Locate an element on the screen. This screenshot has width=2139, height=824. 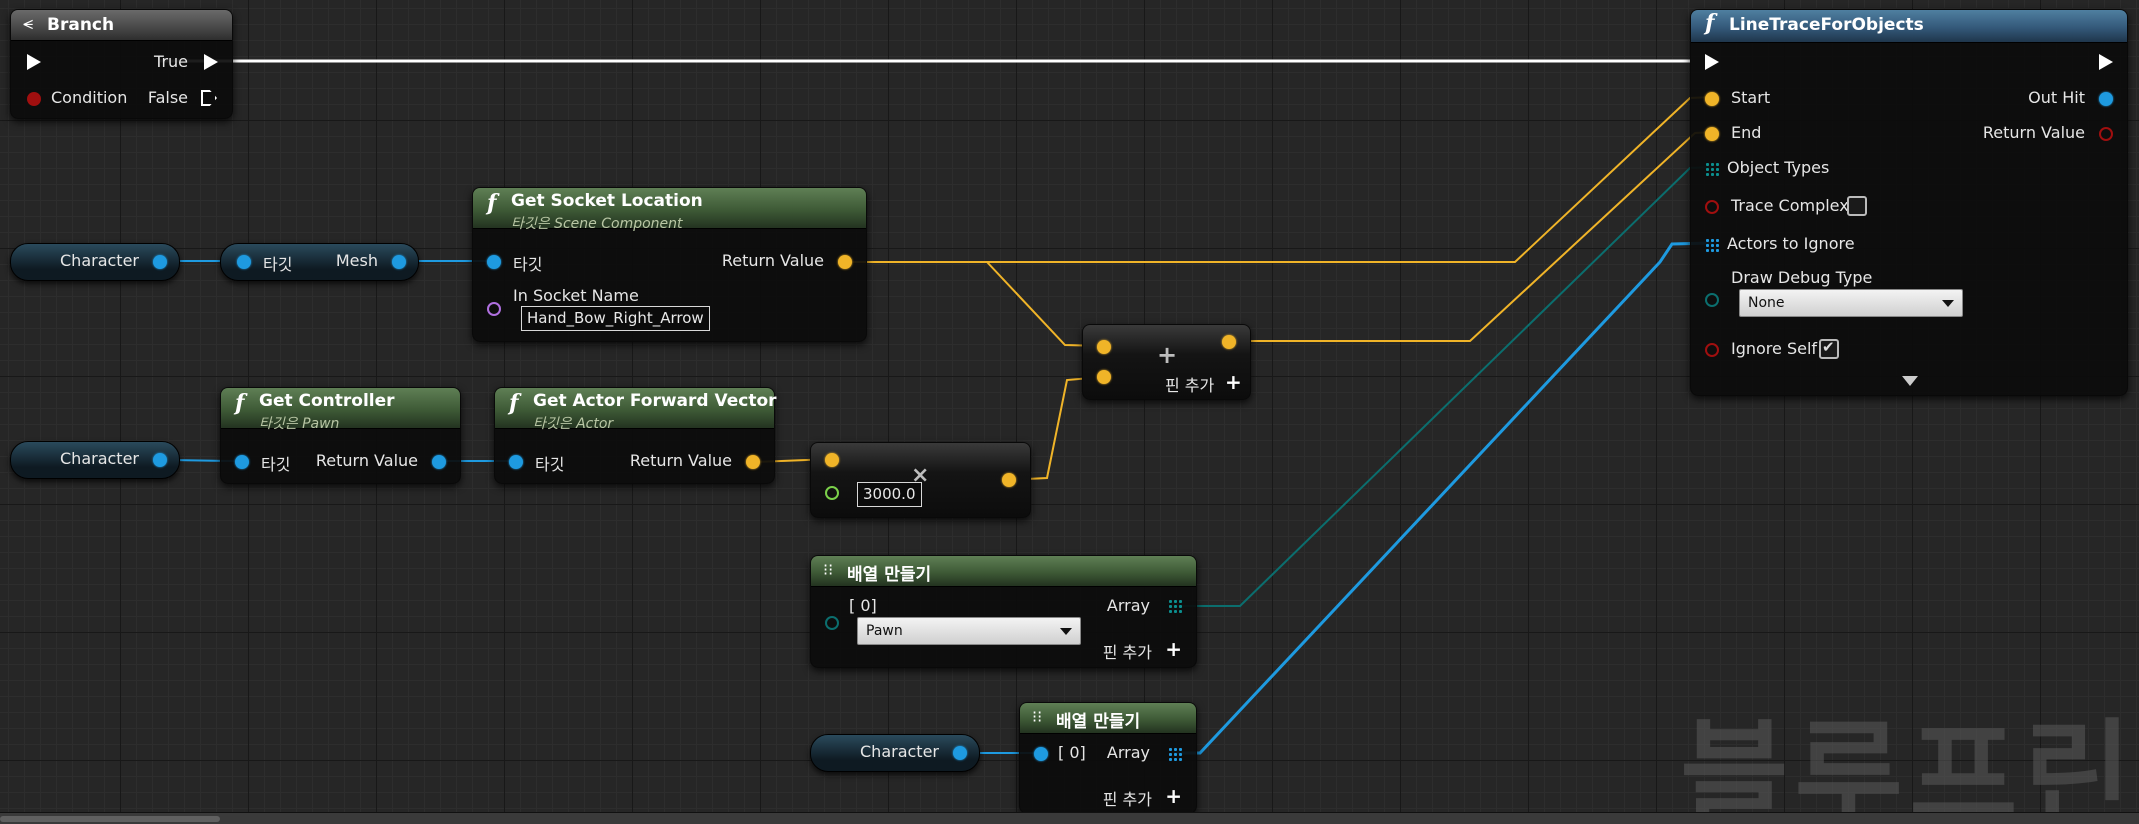
horizontal-scrollbar is located at coordinates (1069, 818).